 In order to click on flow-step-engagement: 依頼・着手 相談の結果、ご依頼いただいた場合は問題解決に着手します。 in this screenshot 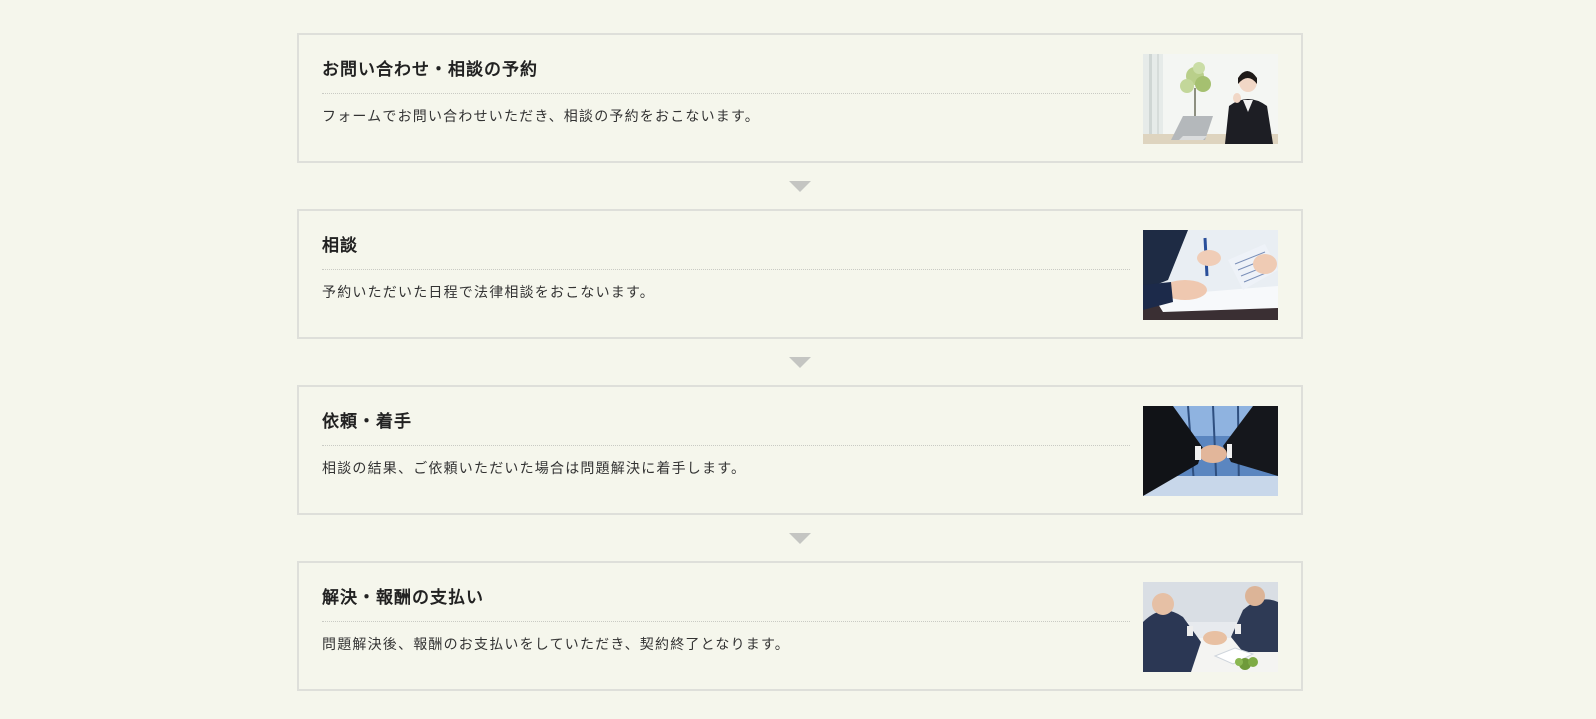, I will do `click(800, 450)`.